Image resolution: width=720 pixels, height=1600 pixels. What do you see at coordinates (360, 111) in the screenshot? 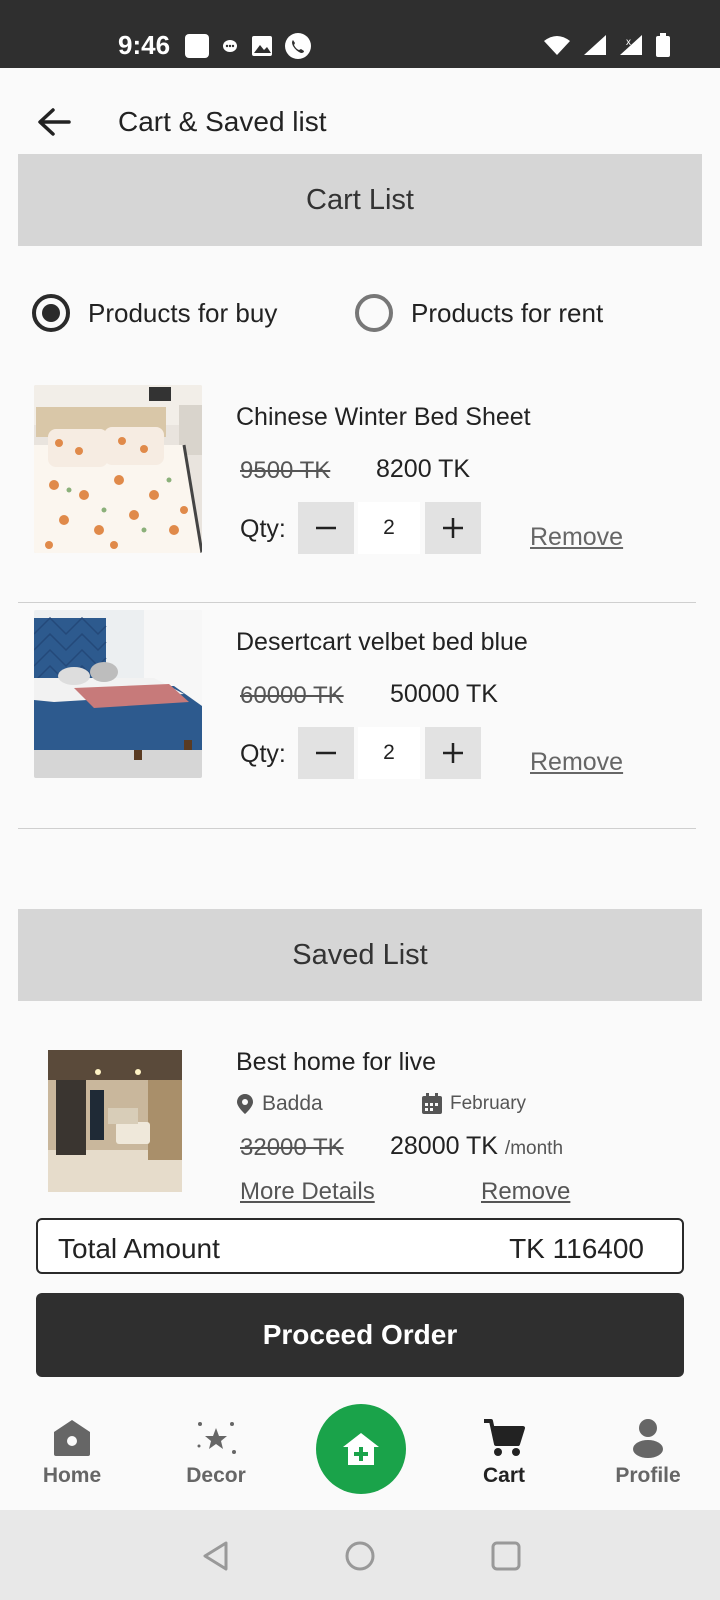
I see `app-header: Cart & Saved list` at bounding box center [360, 111].